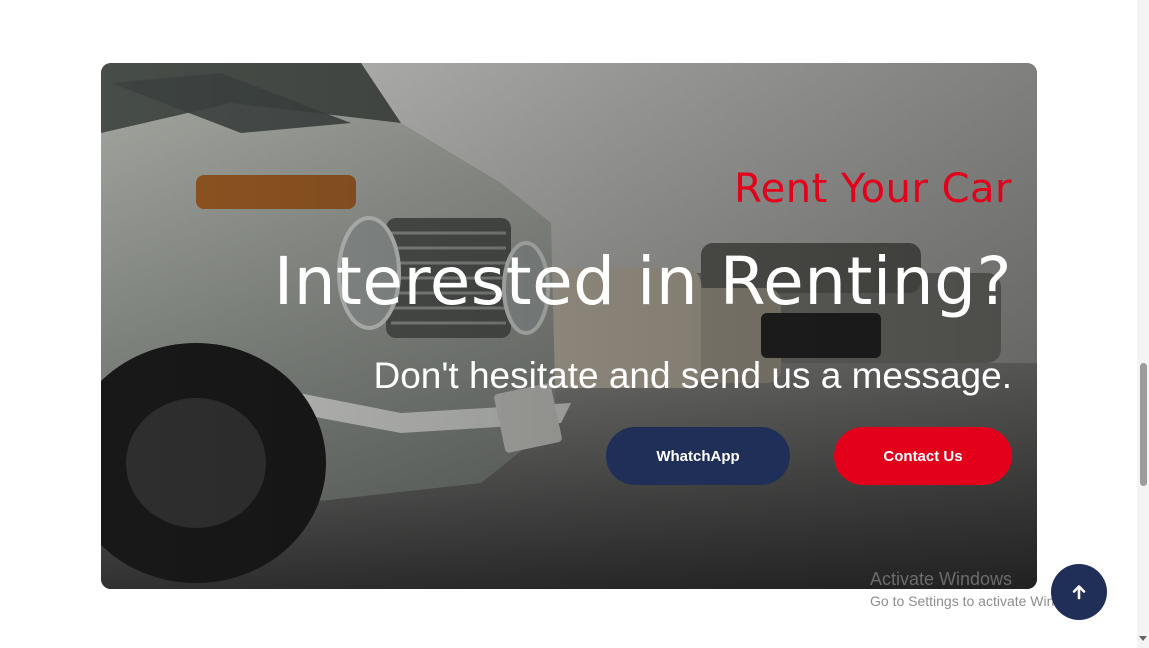 This screenshot has width=1149, height=648. Describe the element at coordinates (692, 375) in the screenshot. I see `hero-subline: Don't hesitate and send us a message.` at that location.